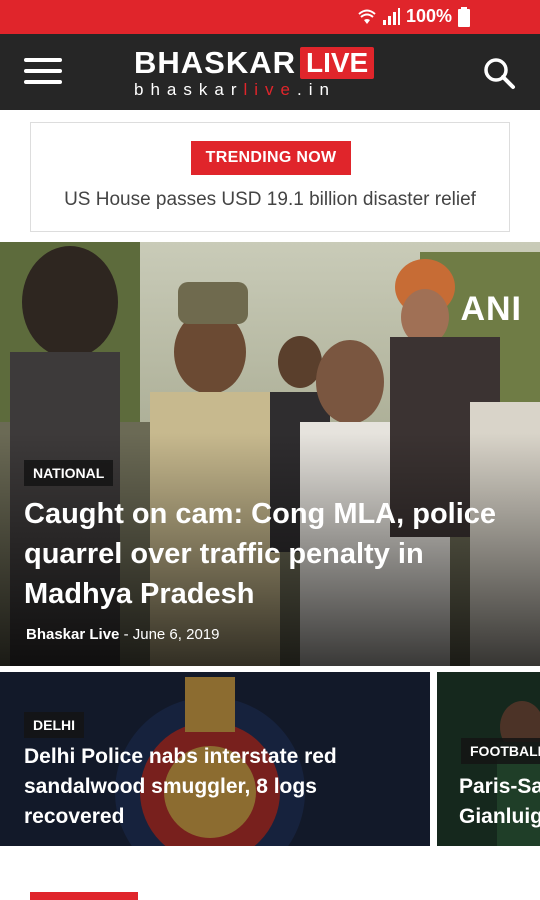  I want to click on publish-date: June 6, 2019, so click(176, 634).